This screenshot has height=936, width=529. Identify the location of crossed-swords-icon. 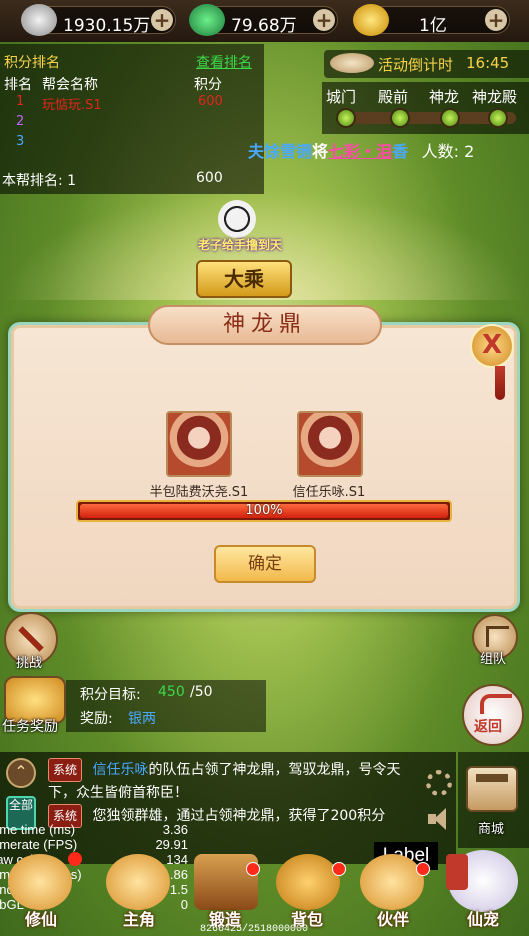
(31, 639).